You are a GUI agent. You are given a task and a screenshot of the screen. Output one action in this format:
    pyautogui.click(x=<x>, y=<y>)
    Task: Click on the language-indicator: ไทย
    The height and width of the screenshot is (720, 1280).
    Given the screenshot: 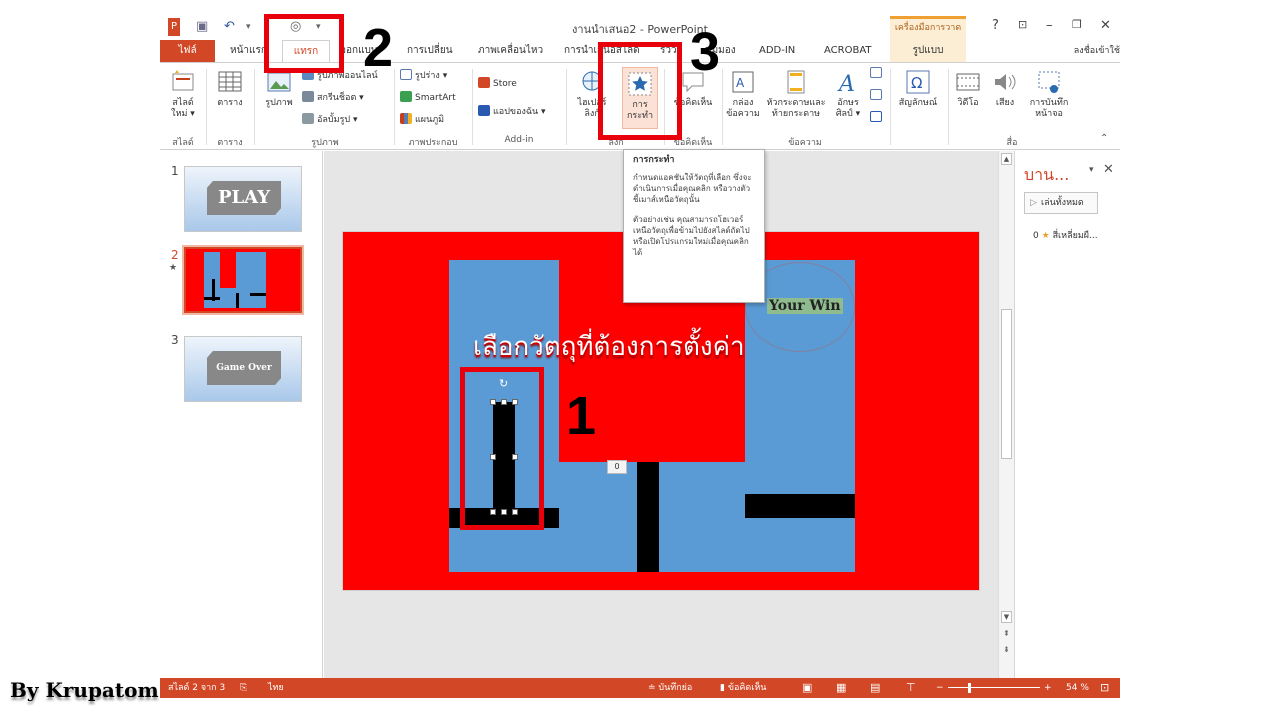 What is the action you would take?
    pyautogui.click(x=276, y=688)
    